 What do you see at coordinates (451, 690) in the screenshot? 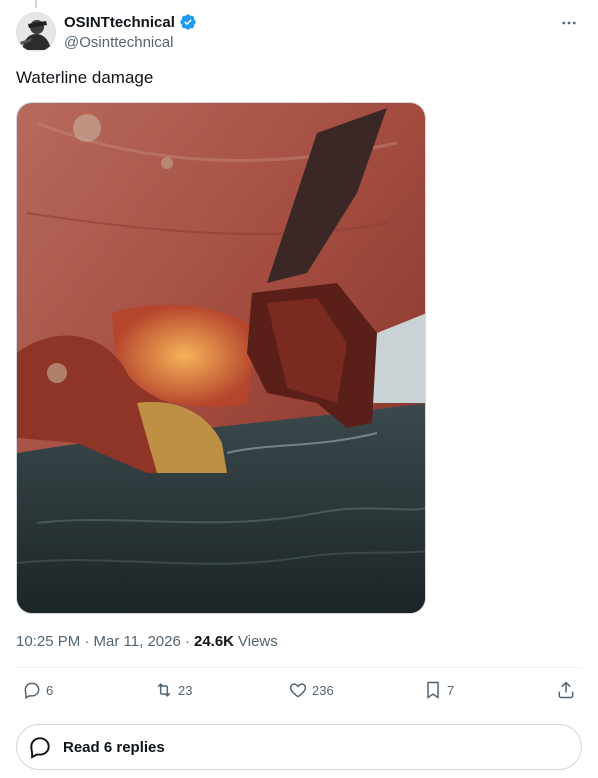
I see `bookmark-count: 7` at bounding box center [451, 690].